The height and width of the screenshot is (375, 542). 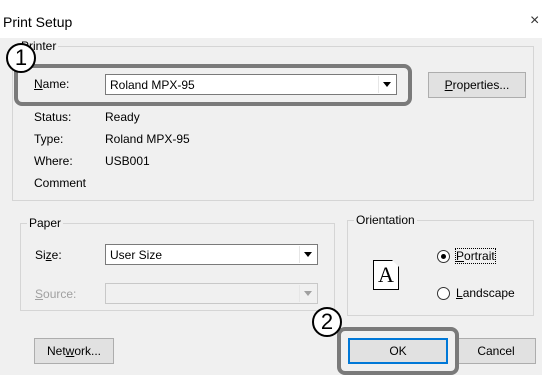 What do you see at coordinates (53, 161) in the screenshot?
I see `where-label: Where:` at bounding box center [53, 161].